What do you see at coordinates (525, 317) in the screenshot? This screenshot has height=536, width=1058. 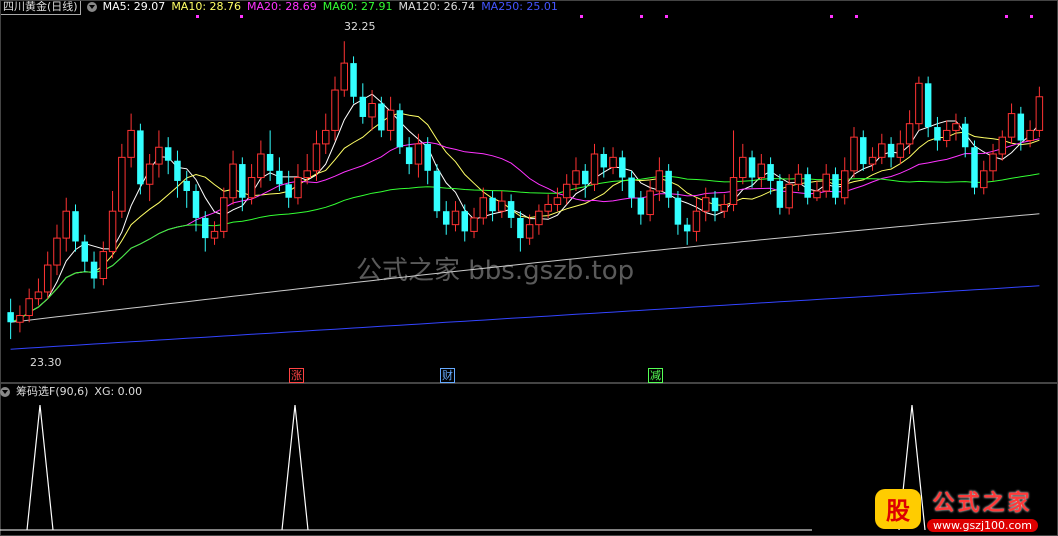 I see `ma250-line` at bounding box center [525, 317].